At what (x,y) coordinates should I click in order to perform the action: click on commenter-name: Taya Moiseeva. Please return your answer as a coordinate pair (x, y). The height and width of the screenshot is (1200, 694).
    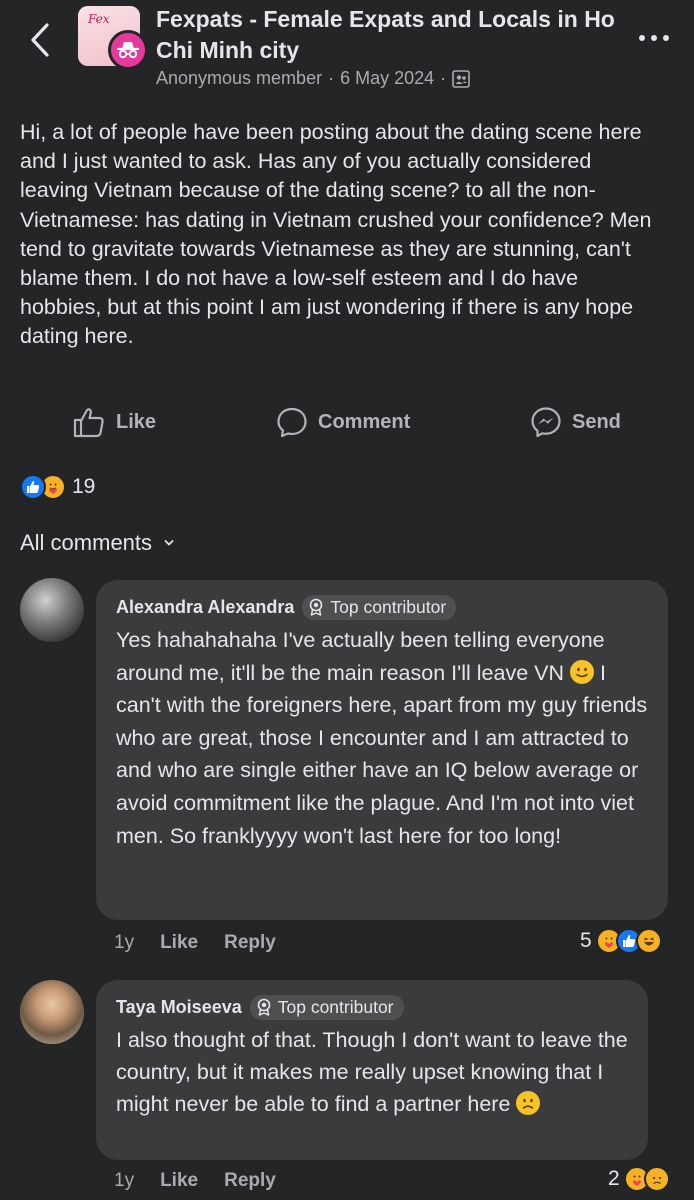
    Looking at the image, I should click on (179, 1007).